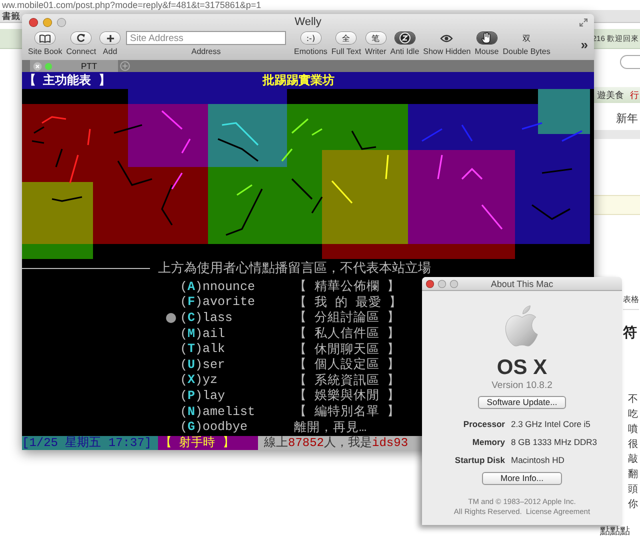 This screenshot has width=640, height=539. I want to click on spec-label: Startup Disk, so click(479, 460).